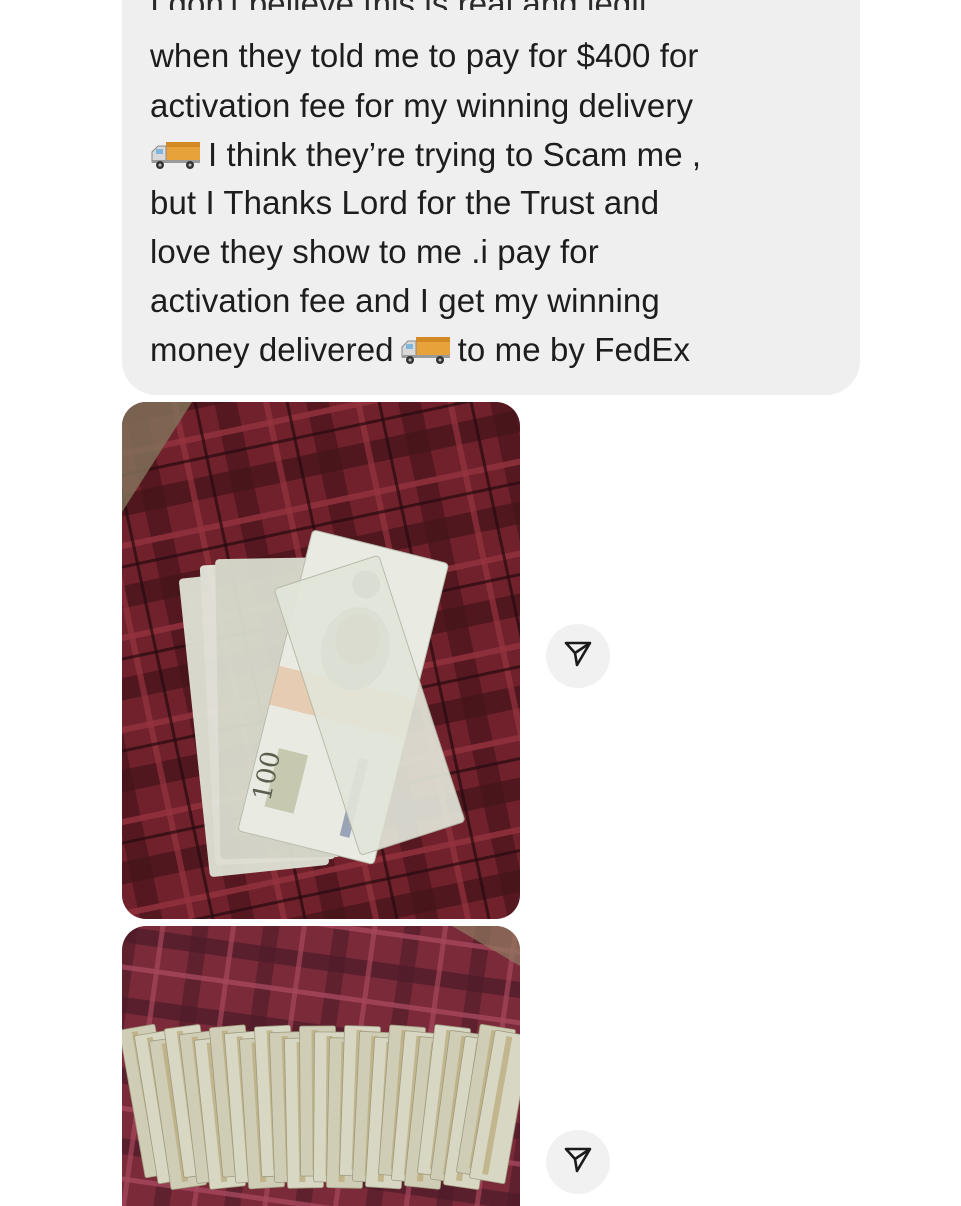 The width and height of the screenshot is (961, 1206). What do you see at coordinates (272, 349) in the screenshot?
I see `message-text: money delivered` at bounding box center [272, 349].